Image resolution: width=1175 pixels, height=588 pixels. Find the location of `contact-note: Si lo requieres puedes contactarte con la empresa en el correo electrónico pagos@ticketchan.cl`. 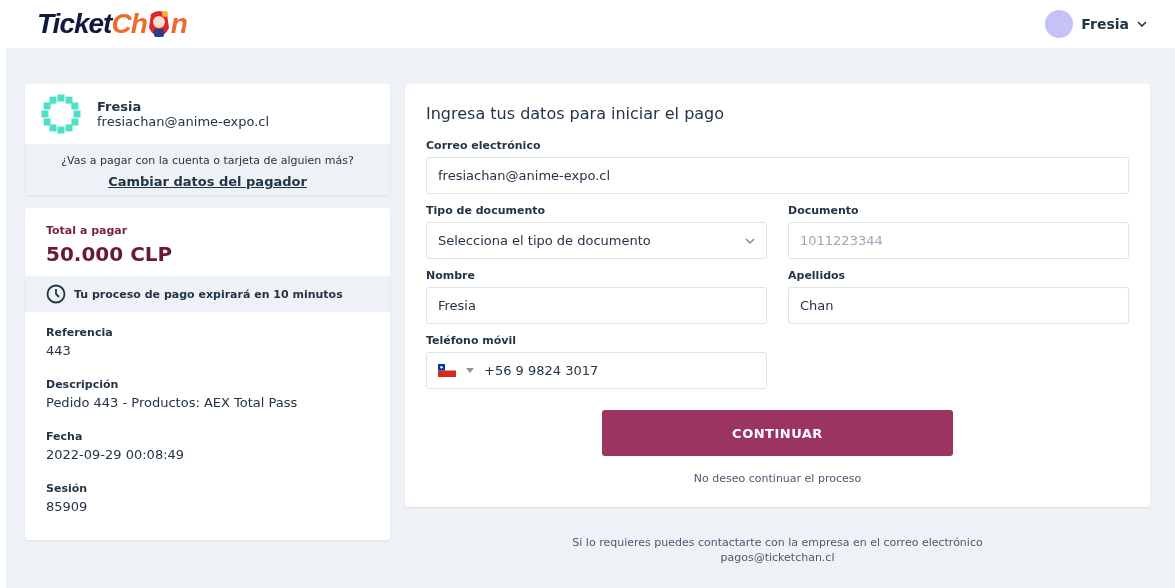

contact-note: Si lo requieres puedes contactarte con la empresa en el correo electrónico pagos@ticketchan.cl is located at coordinates (777, 550).